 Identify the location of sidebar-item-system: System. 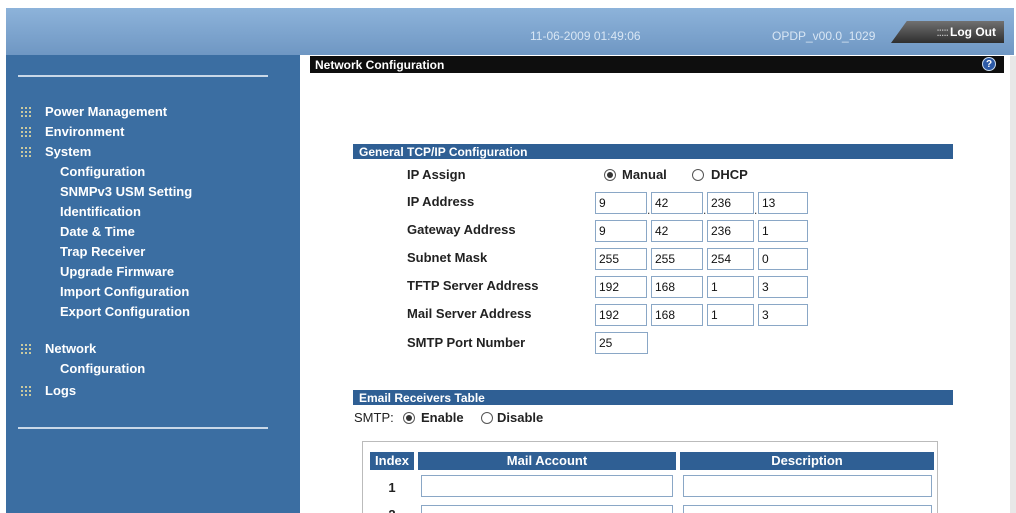
(55, 151).